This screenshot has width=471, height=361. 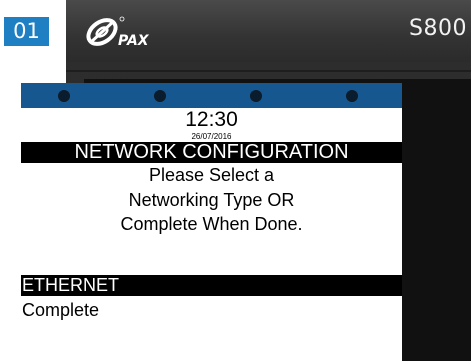 What do you see at coordinates (268, 71) in the screenshot?
I see `bezel-divider` at bounding box center [268, 71].